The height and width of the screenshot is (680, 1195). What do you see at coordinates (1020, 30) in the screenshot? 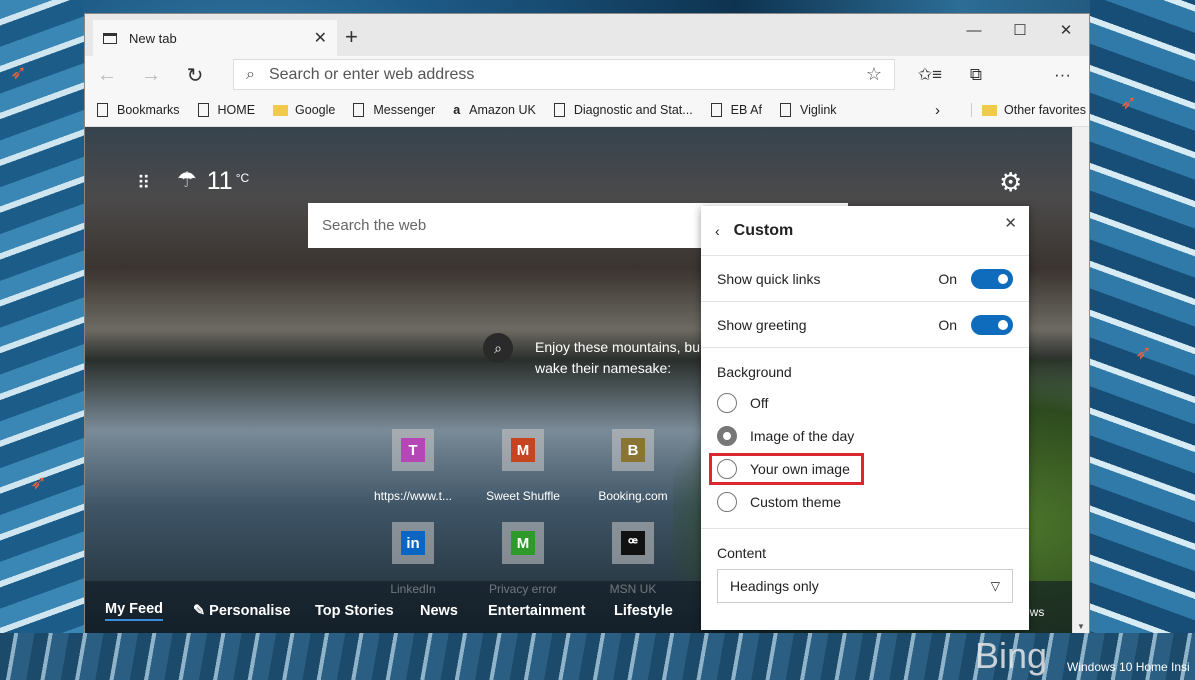
I see `maximize-button: ☐` at bounding box center [1020, 30].